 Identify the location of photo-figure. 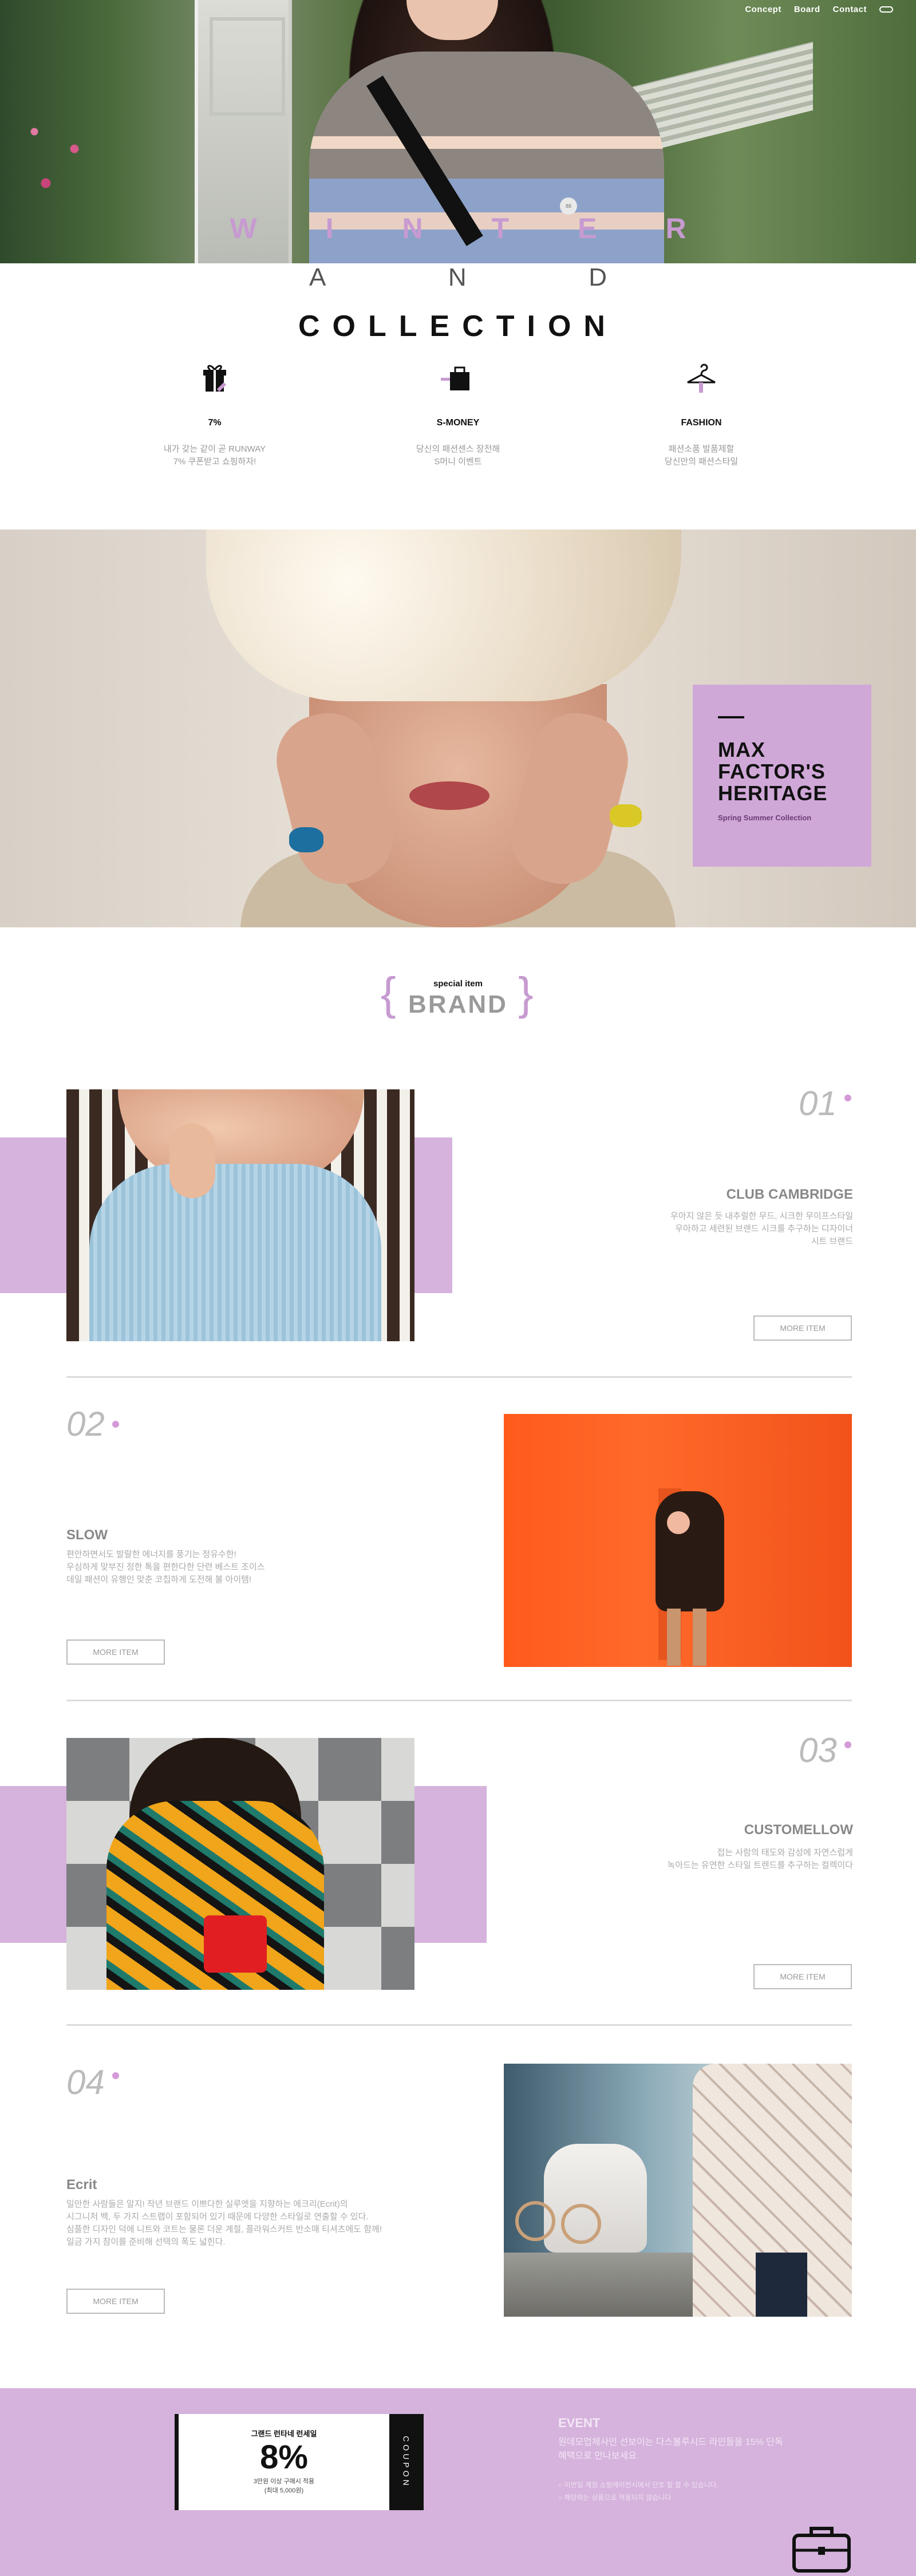
(690, 1551).